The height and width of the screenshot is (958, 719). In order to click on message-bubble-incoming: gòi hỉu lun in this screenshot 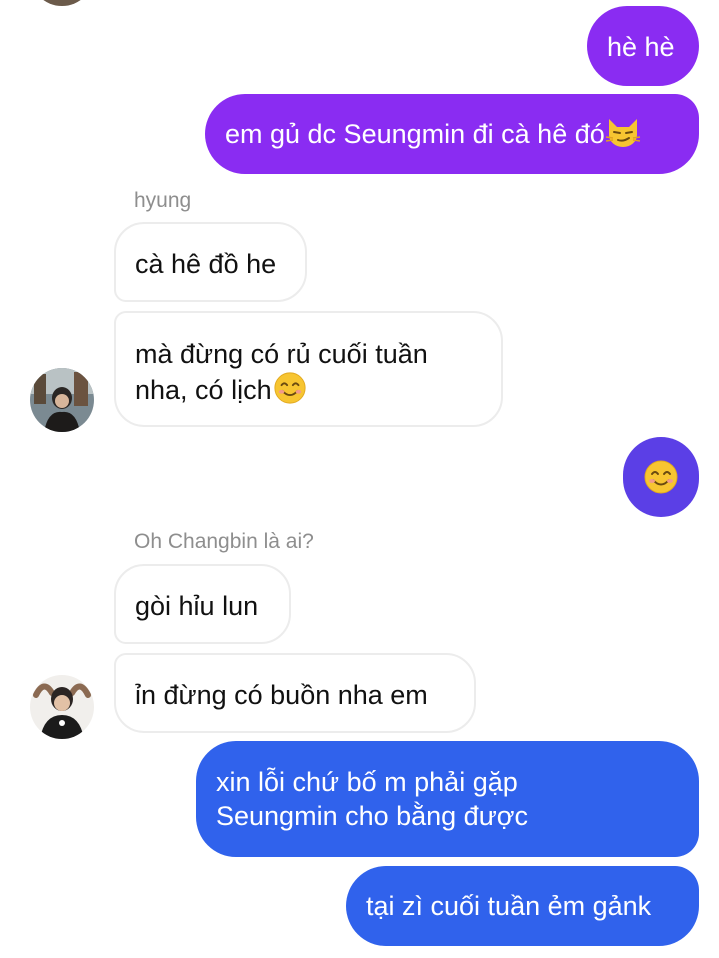, I will do `click(202, 604)`.